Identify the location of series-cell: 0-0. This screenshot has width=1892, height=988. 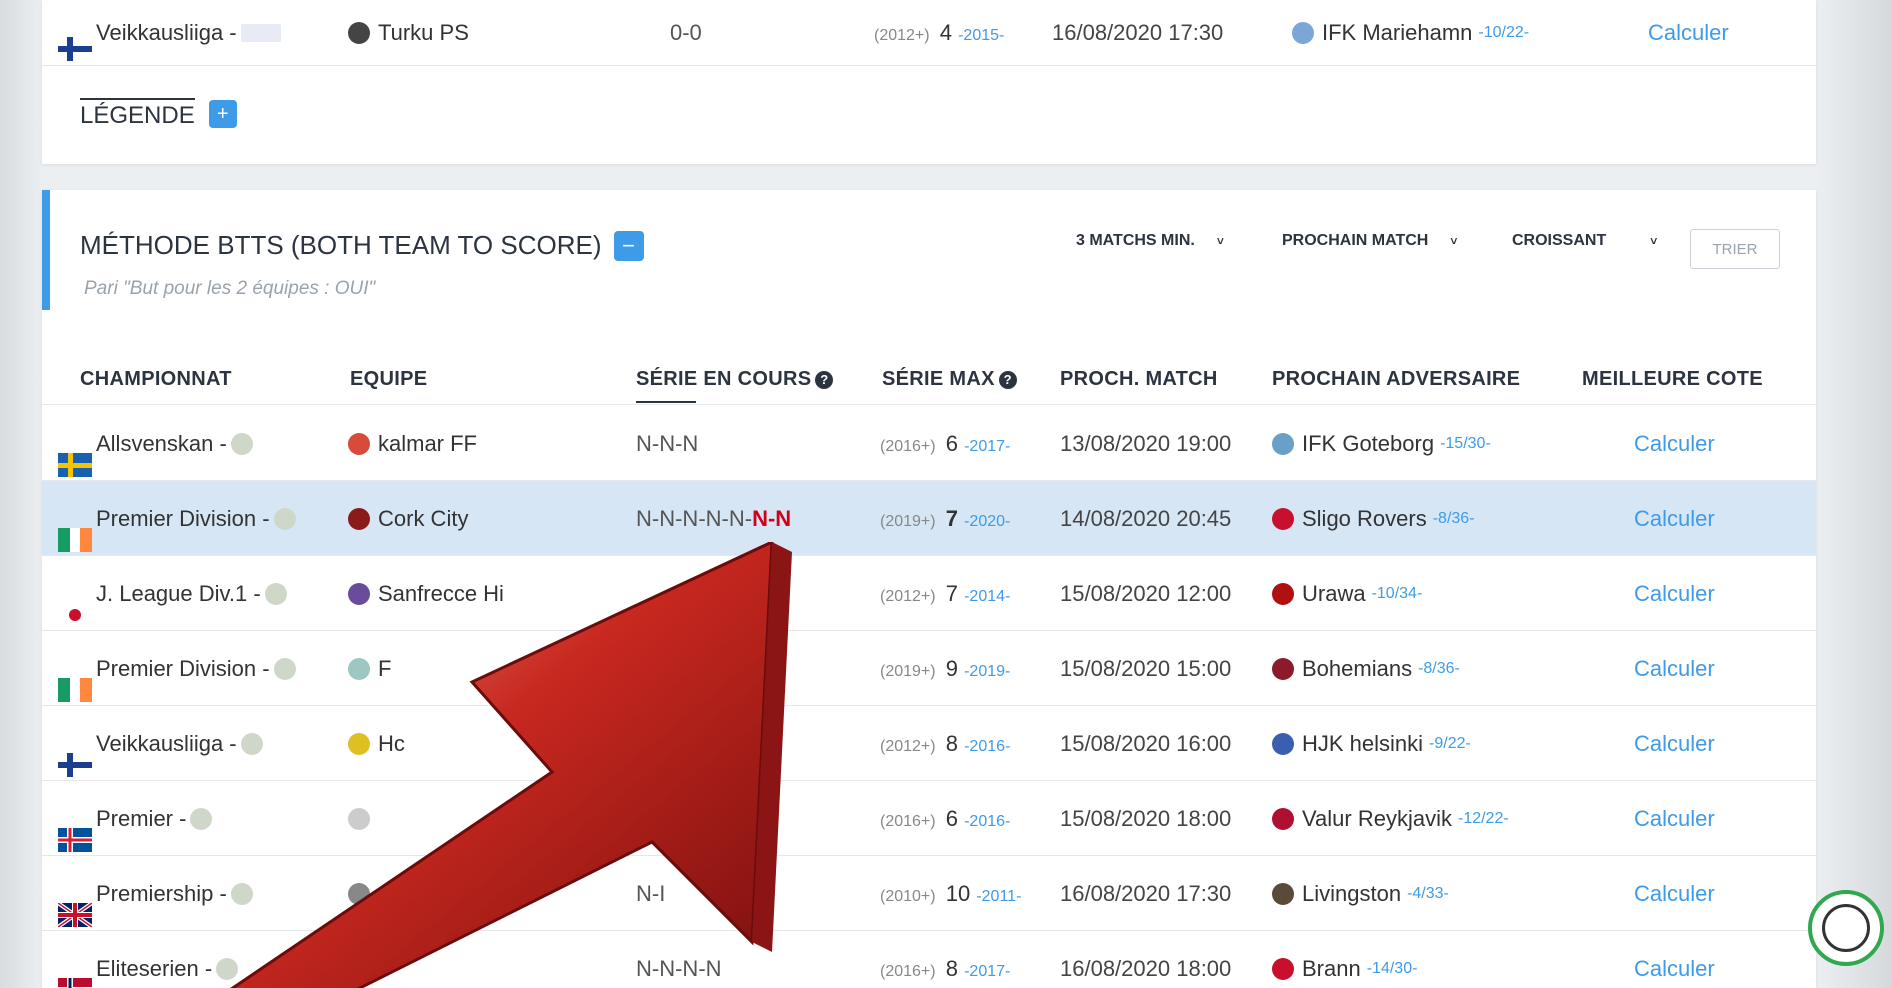
(686, 32).